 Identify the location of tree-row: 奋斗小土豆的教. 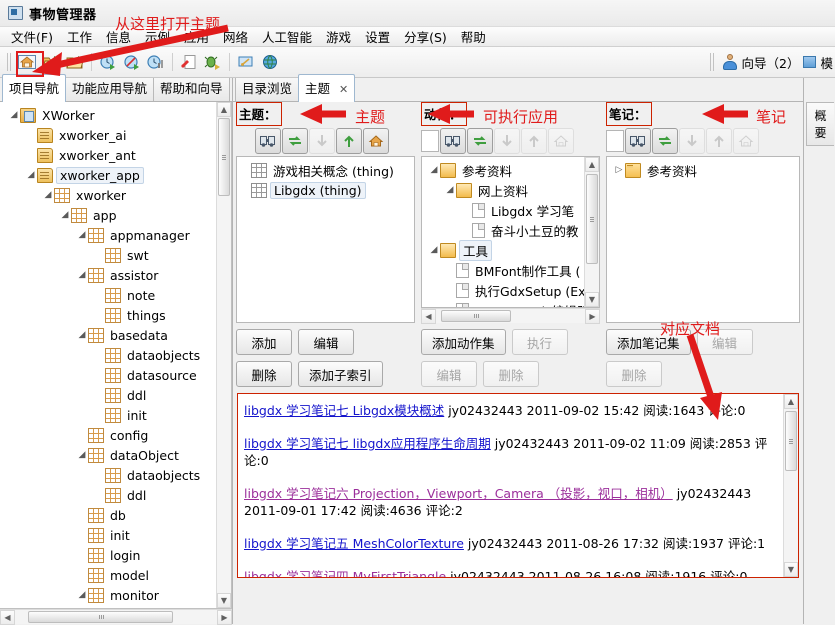
(510, 230).